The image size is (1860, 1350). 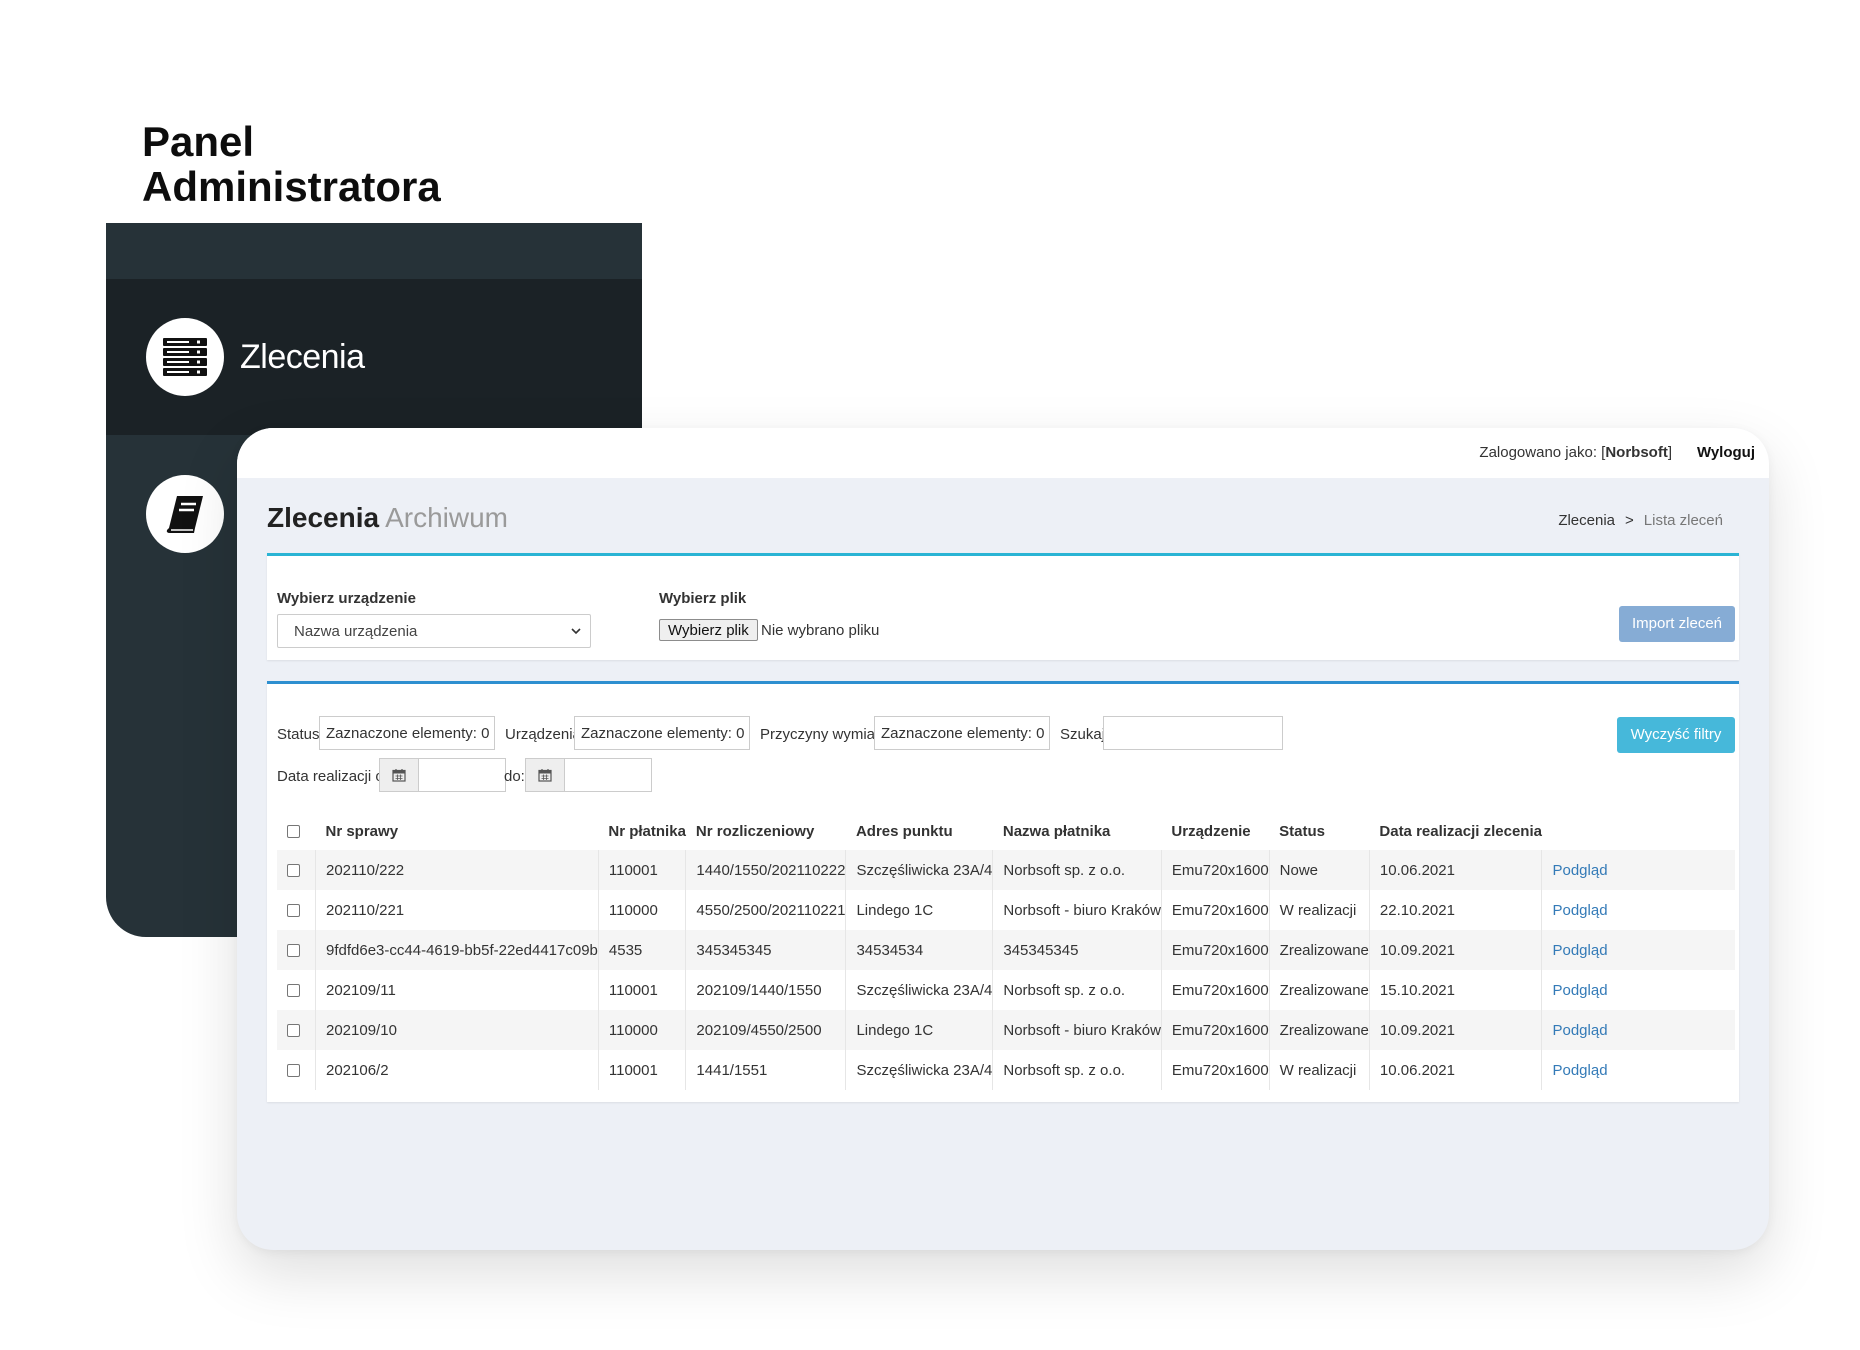 What do you see at coordinates (765, 1070) in the screenshot?
I see `table-cell: 1441/1551` at bounding box center [765, 1070].